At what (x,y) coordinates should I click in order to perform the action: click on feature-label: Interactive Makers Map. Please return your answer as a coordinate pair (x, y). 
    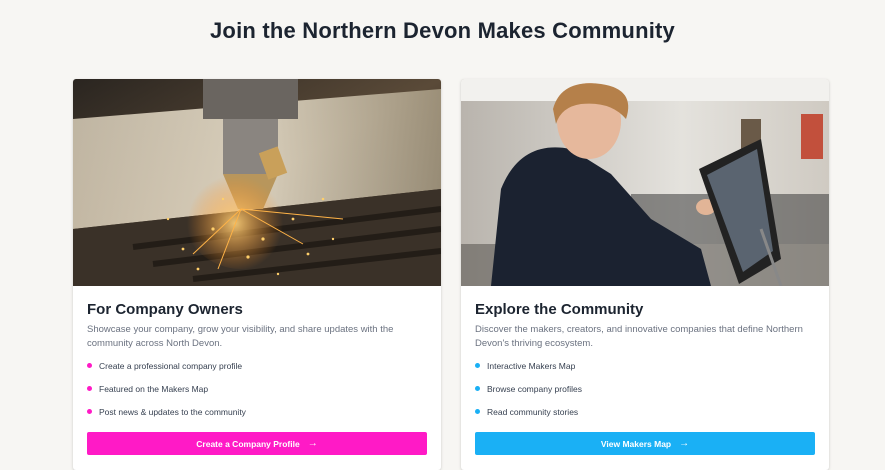
    Looking at the image, I should click on (531, 366).